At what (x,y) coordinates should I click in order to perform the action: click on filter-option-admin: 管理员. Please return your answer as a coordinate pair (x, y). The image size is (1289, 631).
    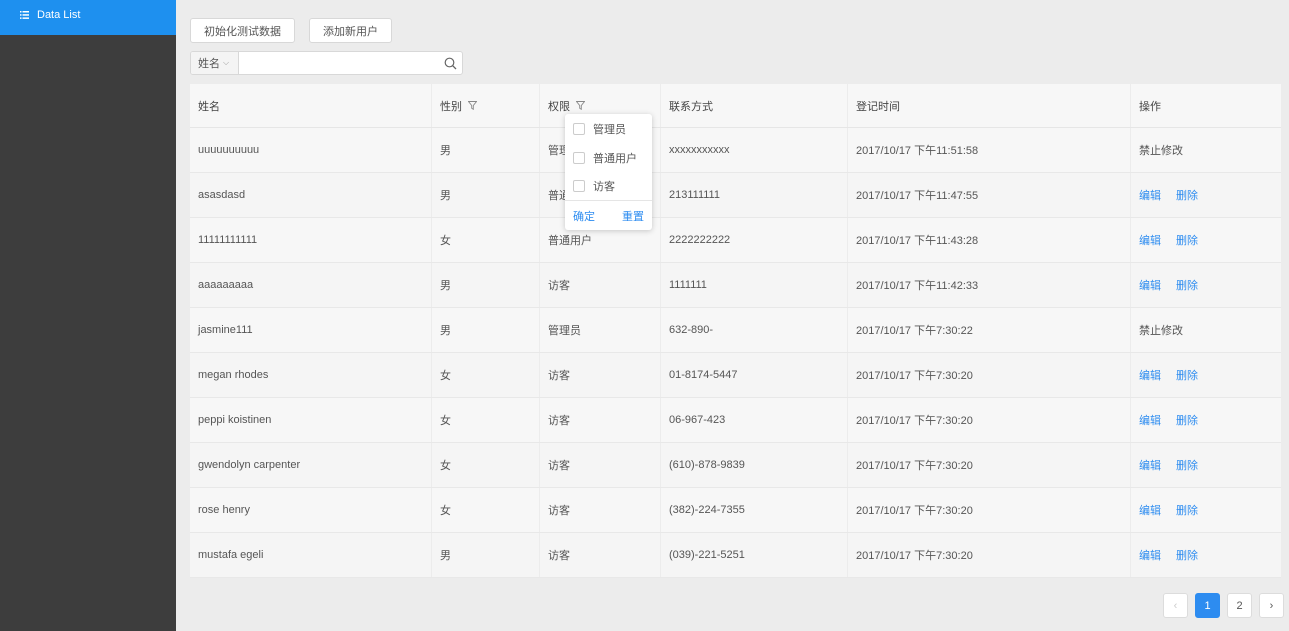
    Looking at the image, I should click on (608, 129).